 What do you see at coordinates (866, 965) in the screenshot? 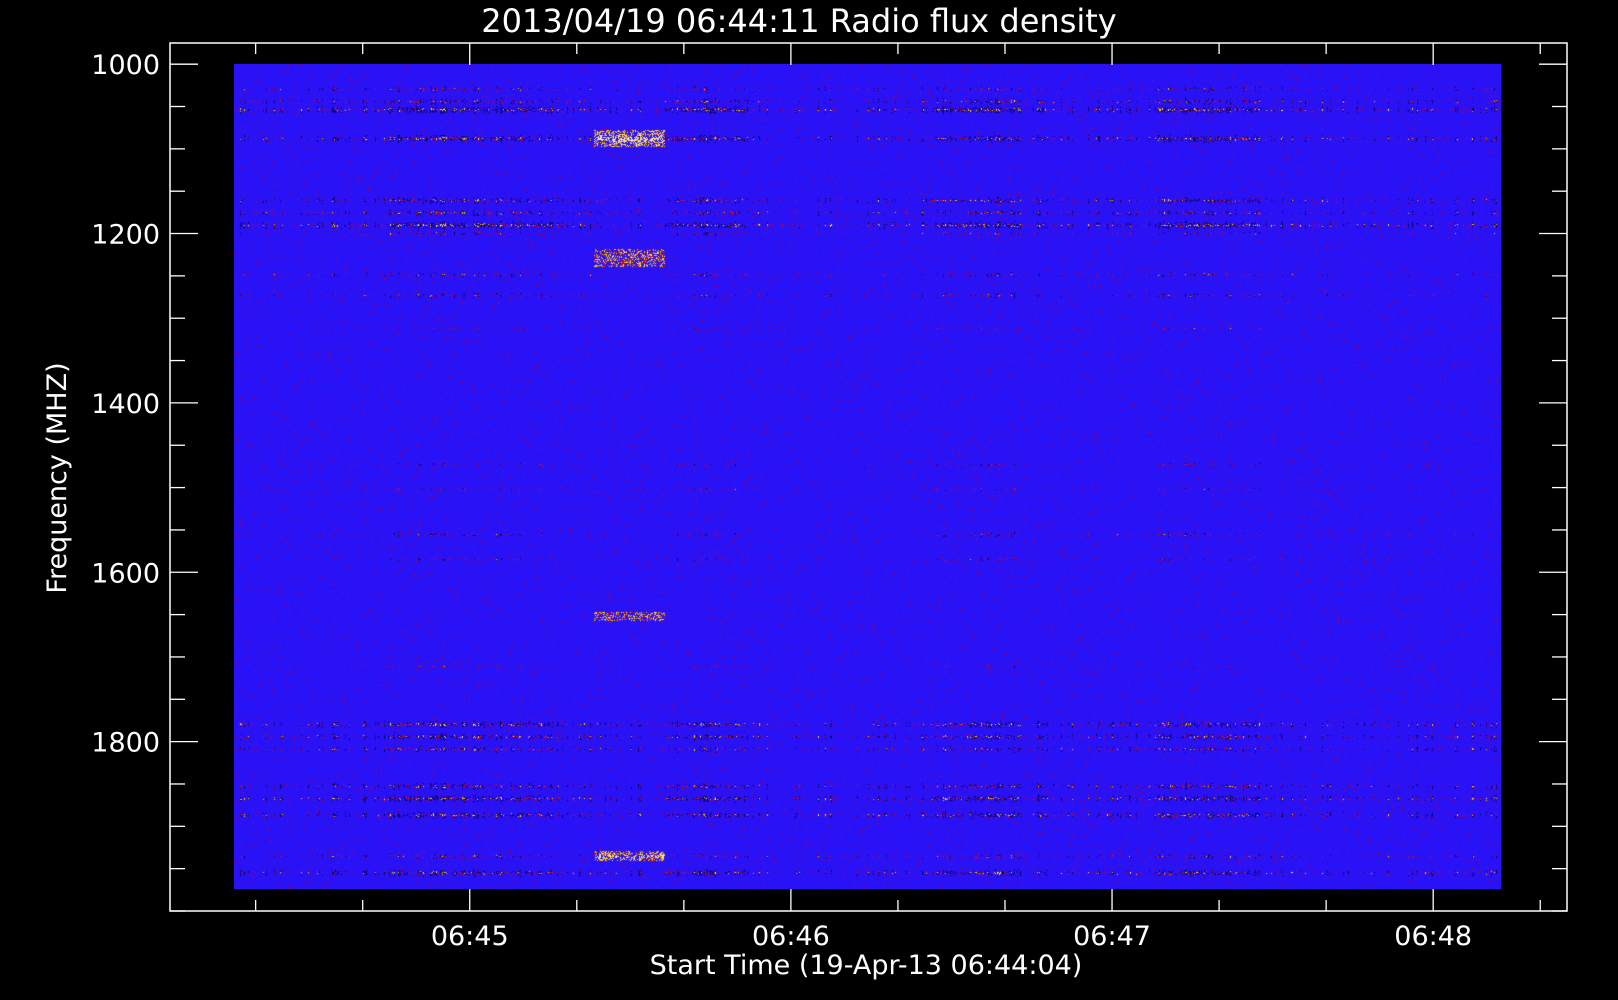
I see `x-axis-label: Start Time (19-Apr-13 06:44:04)` at bounding box center [866, 965].